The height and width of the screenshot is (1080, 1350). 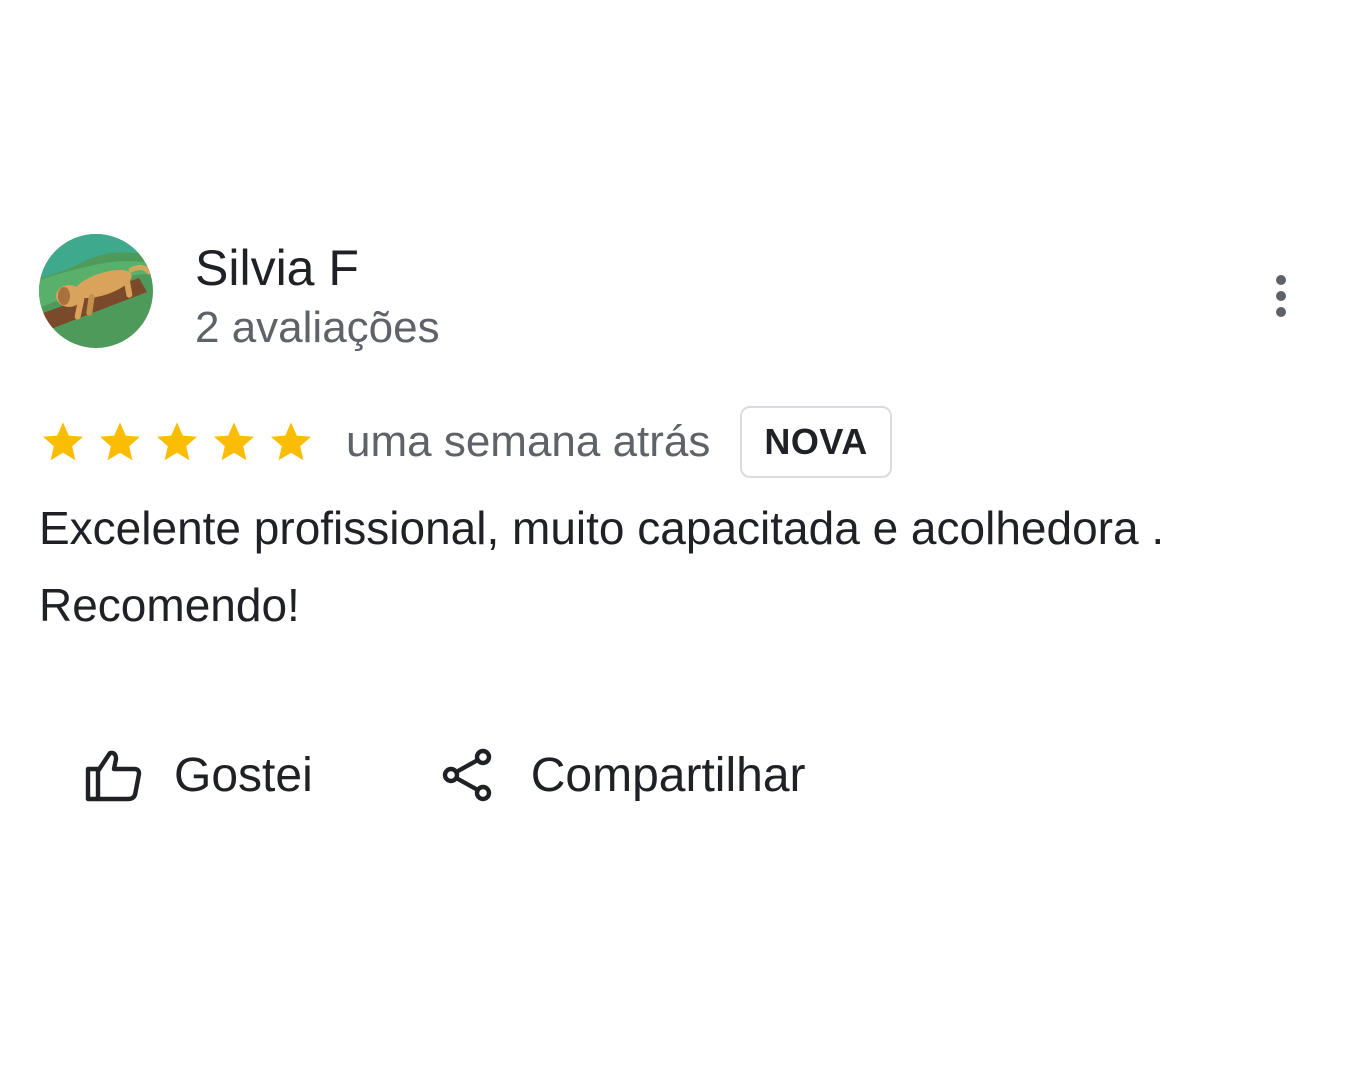 I want to click on share-icon, so click(x=468, y=775).